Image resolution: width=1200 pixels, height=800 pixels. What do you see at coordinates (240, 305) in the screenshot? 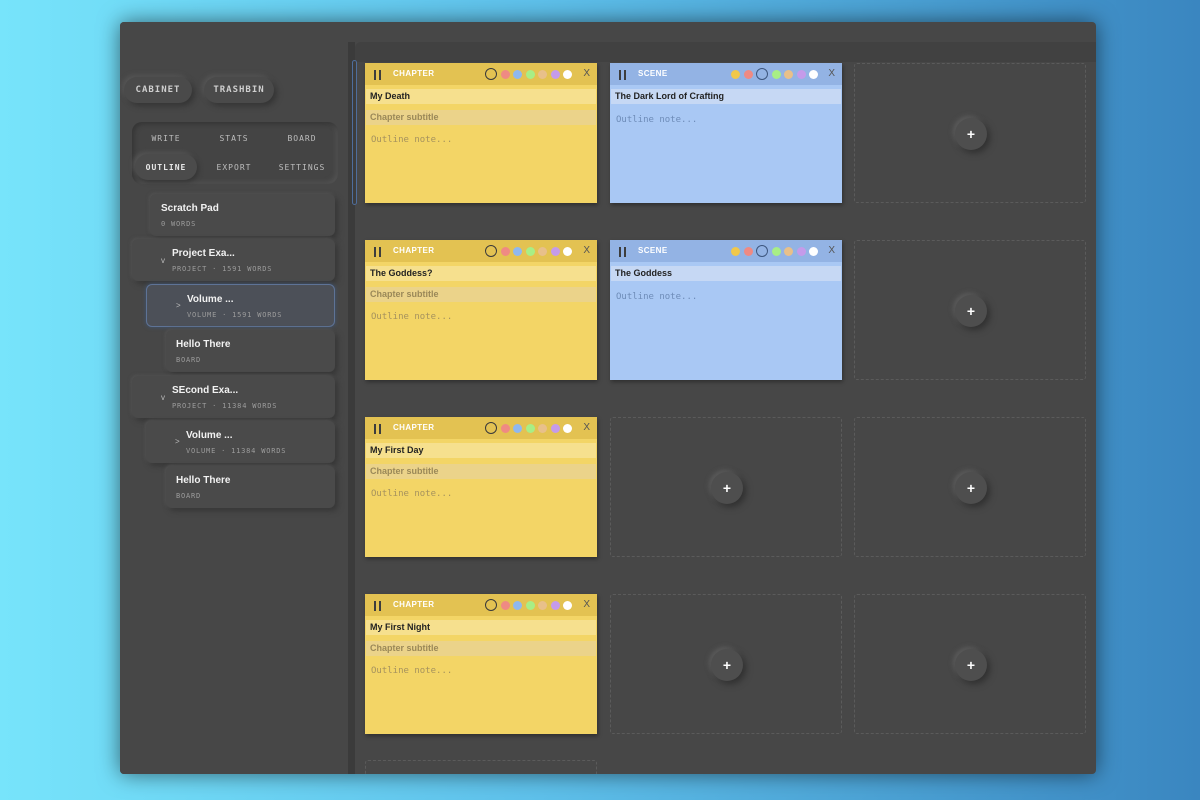
I see `tree-item-volume: > Volume ... VOLUME · 1591 WORDS` at bounding box center [240, 305].